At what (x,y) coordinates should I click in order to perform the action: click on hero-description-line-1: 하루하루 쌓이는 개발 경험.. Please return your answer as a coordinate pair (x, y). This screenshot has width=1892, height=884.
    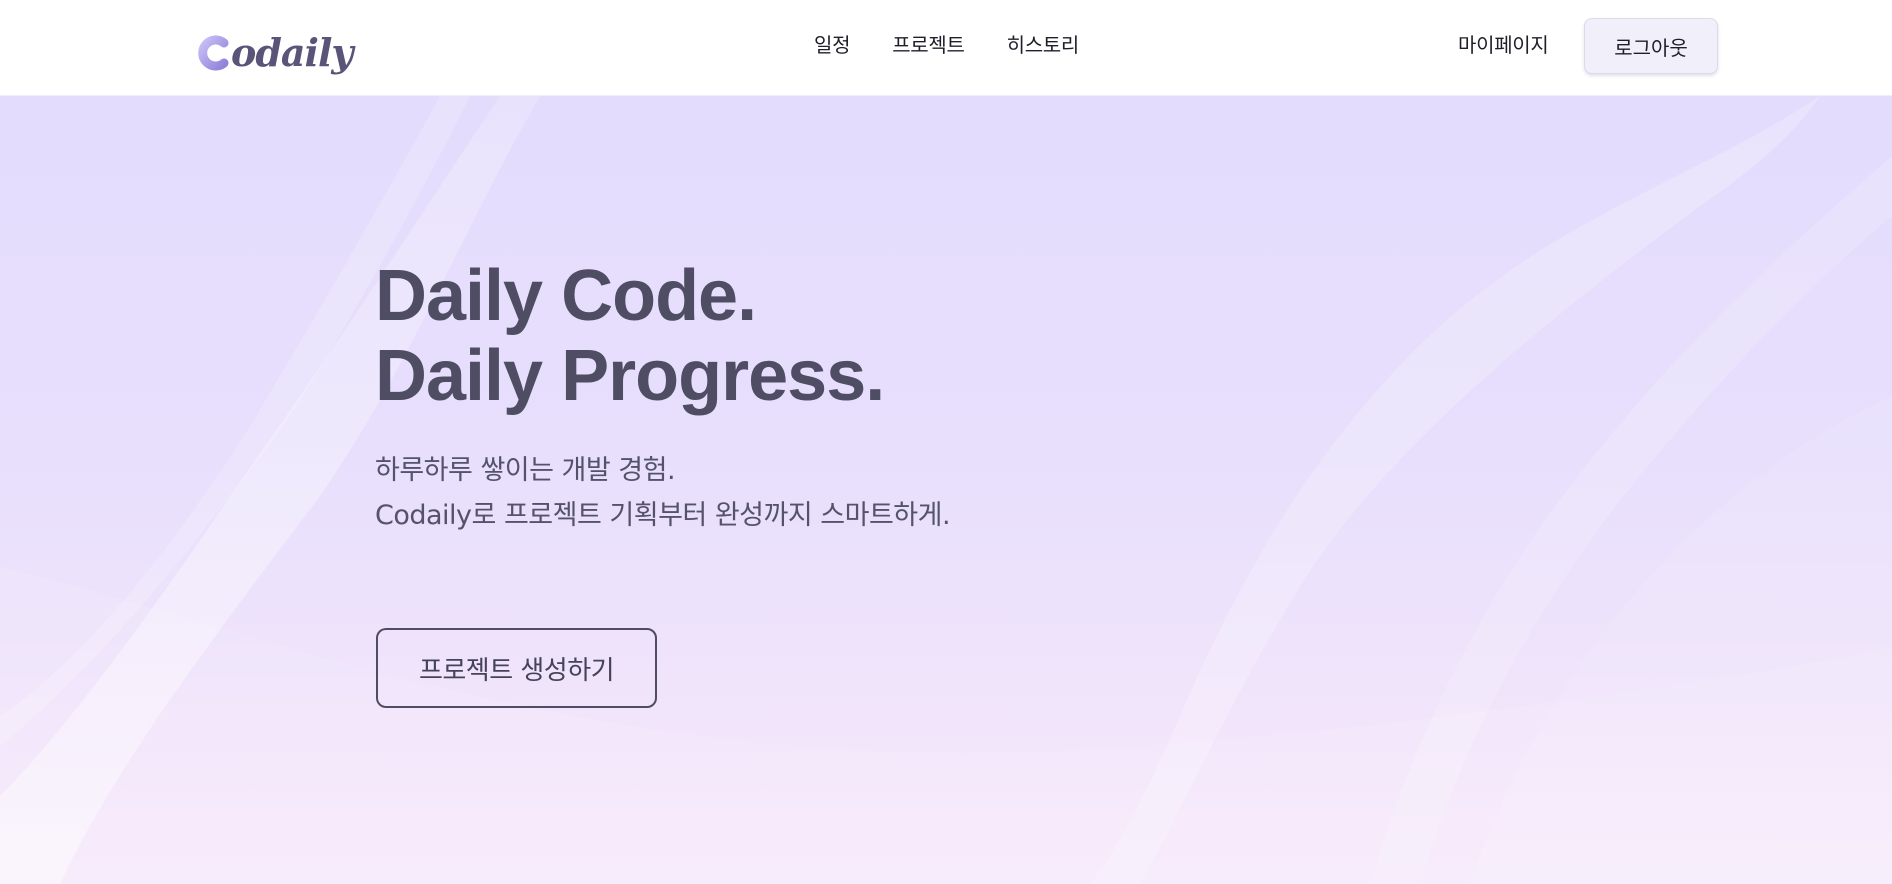
    Looking at the image, I should click on (525, 470).